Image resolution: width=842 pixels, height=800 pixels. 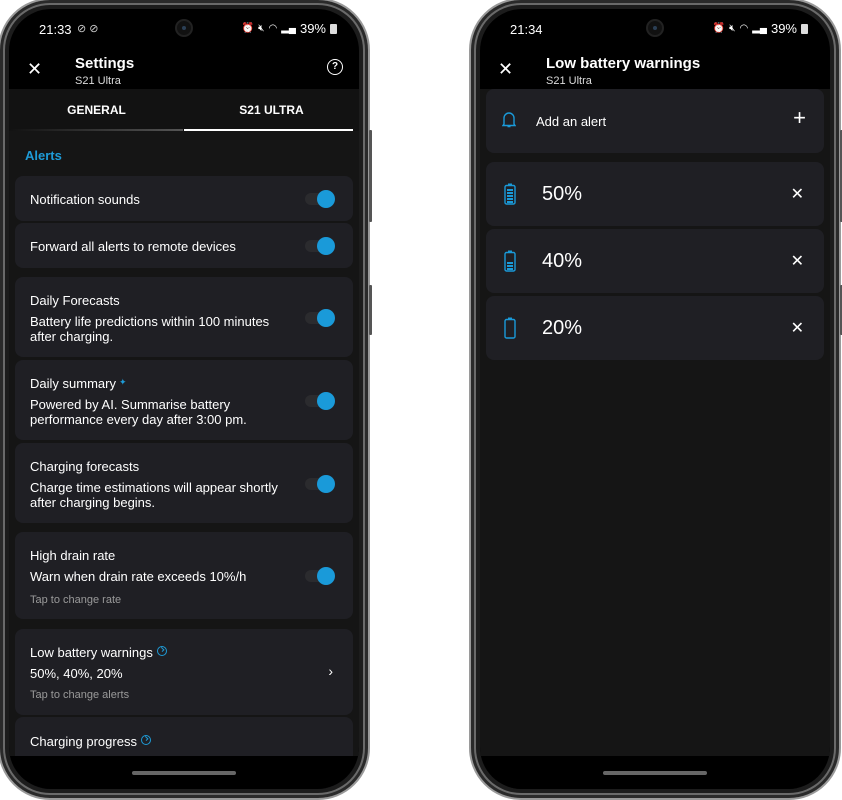 What do you see at coordinates (320, 576) in the screenshot?
I see `high-drain-rate-toggle` at bounding box center [320, 576].